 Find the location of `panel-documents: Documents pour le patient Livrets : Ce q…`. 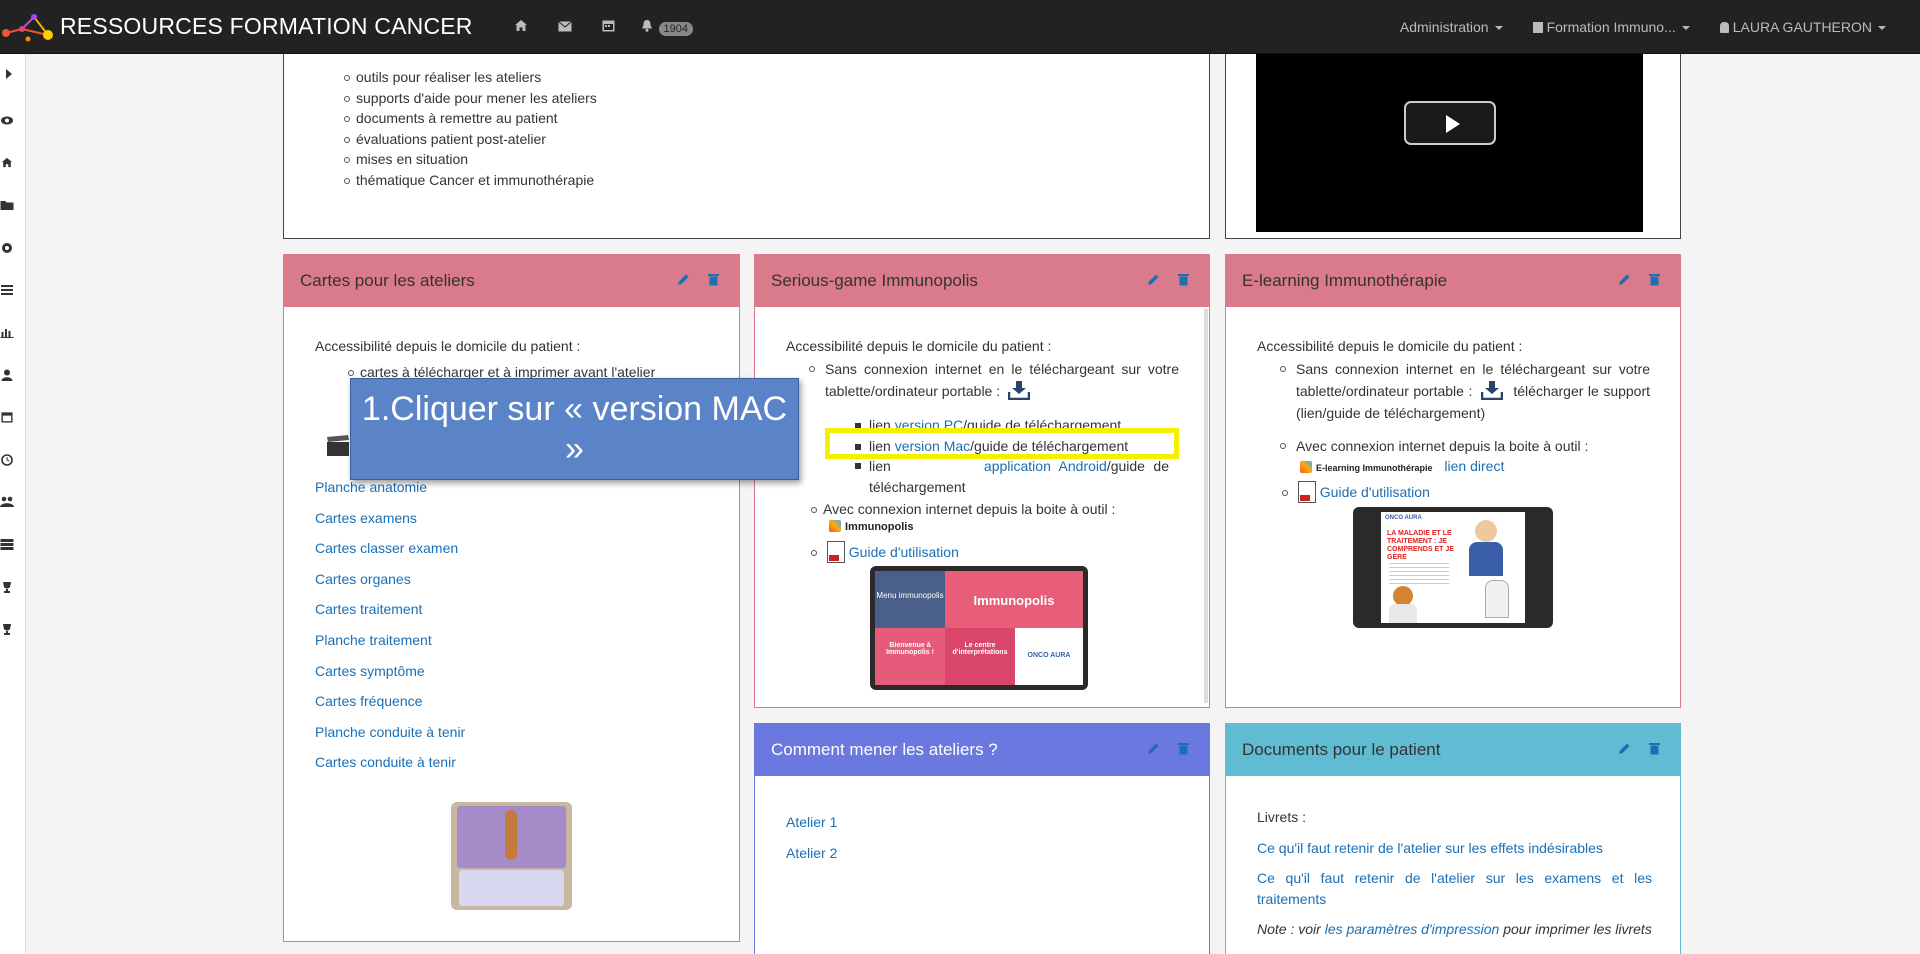

panel-documents: Documents pour le patient Livrets : Ce q… is located at coordinates (1453, 838).